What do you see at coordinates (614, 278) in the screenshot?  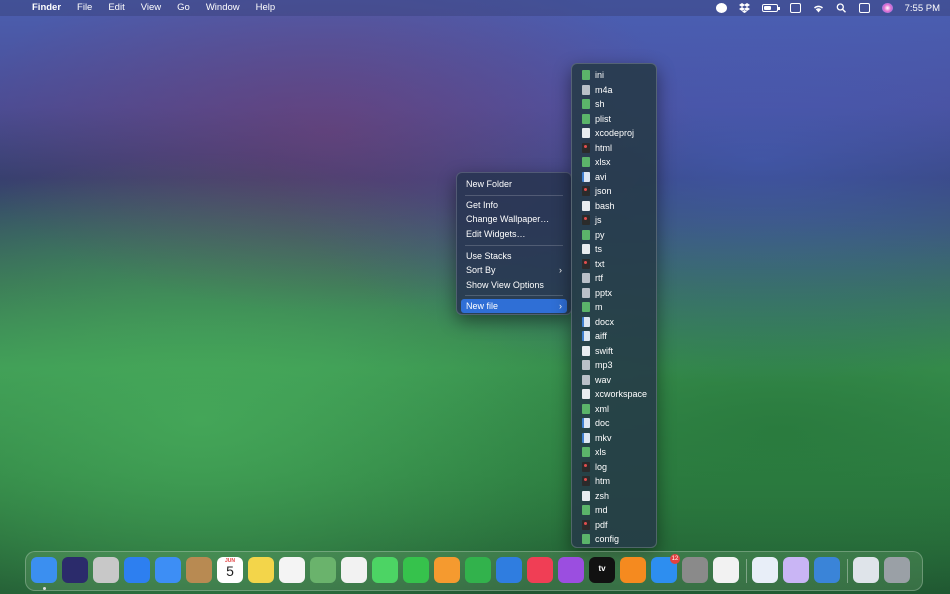 I see `new-file-option: rtf` at bounding box center [614, 278].